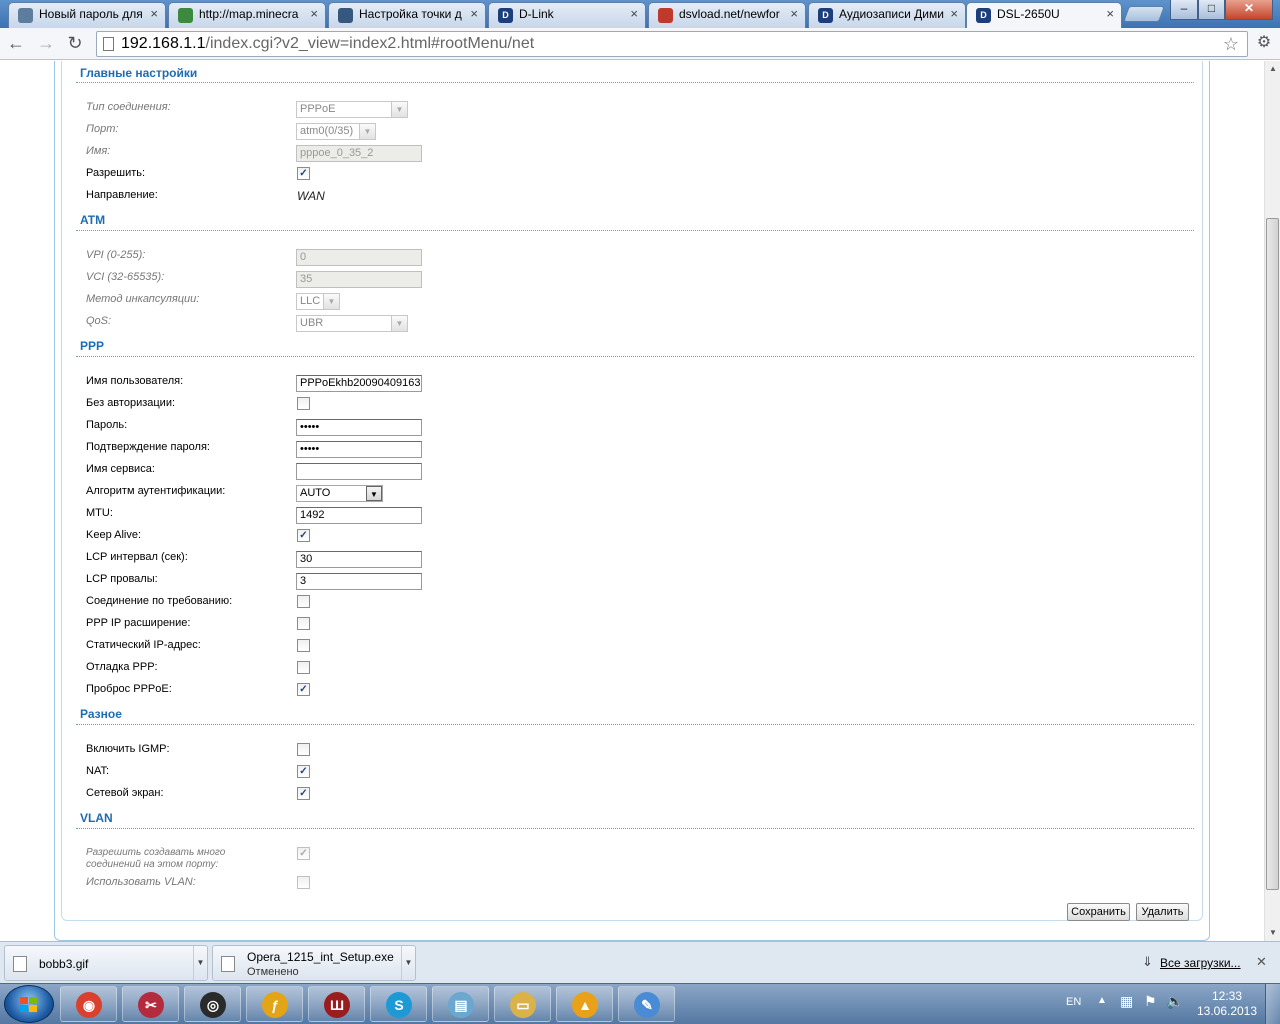  What do you see at coordinates (20, 964) in the screenshot?
I see `image-file-icon` at bounding box center [20, 964].